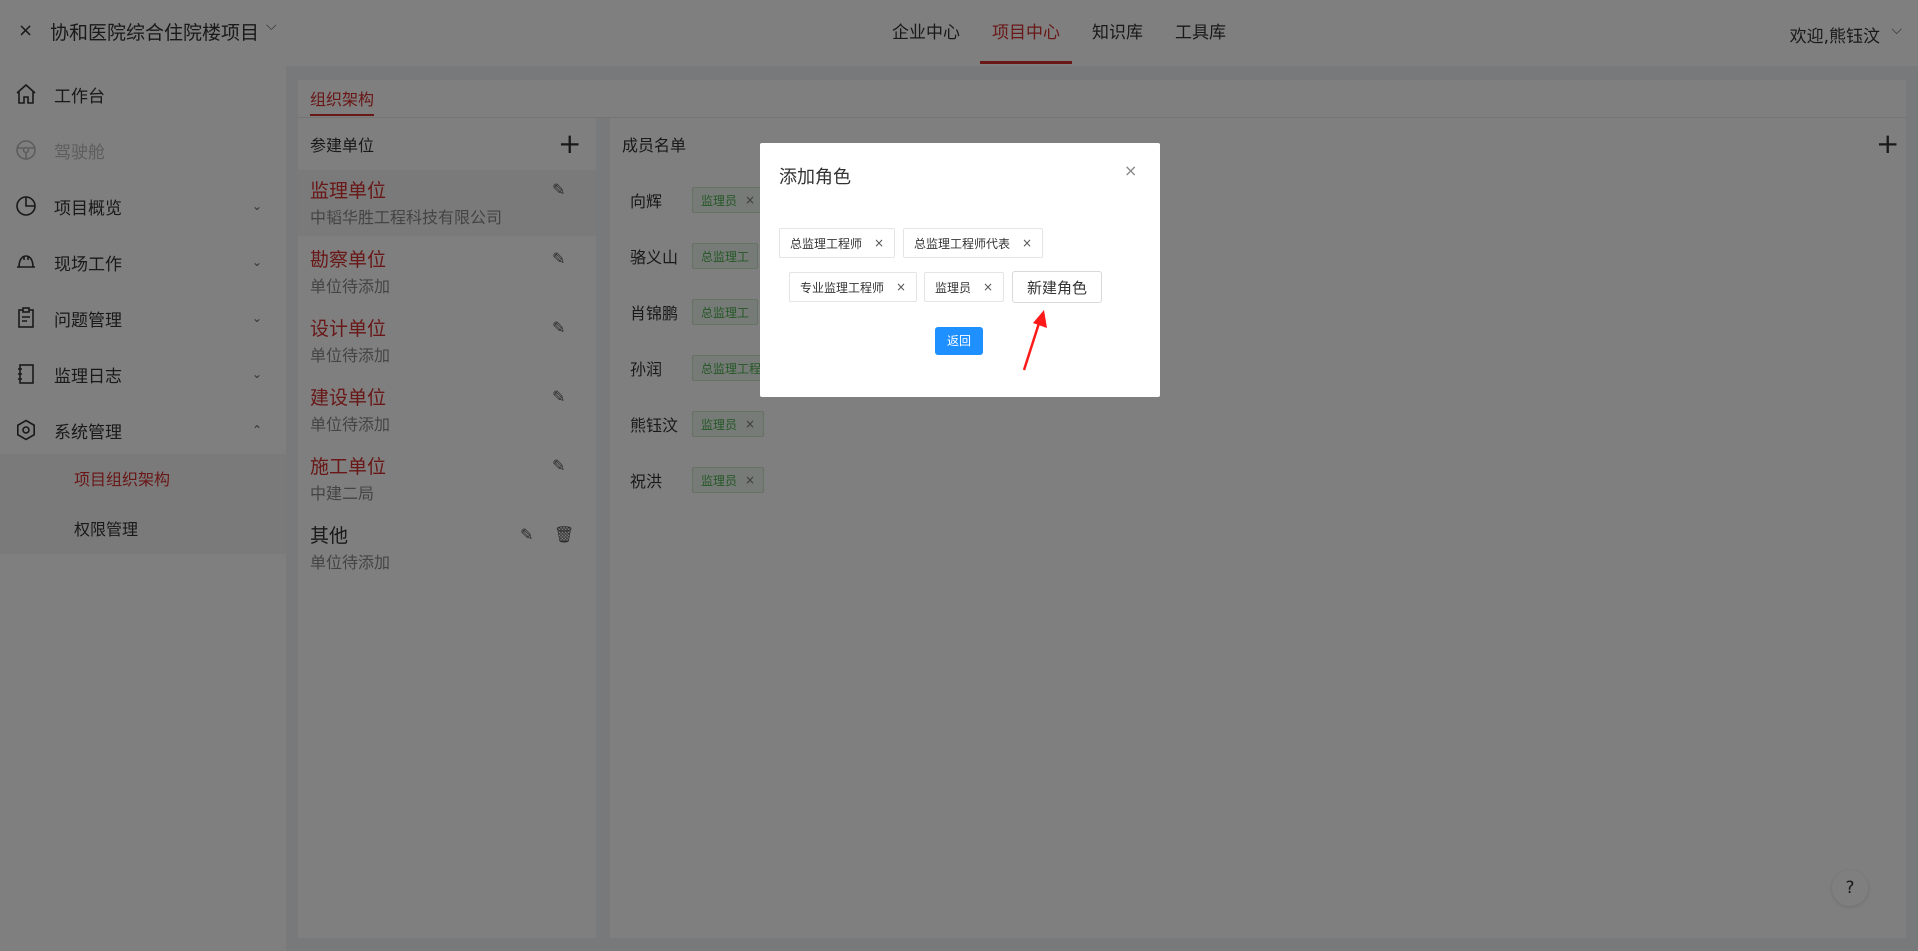 The width and height of the screenshot is (1918, 951). I want to click on dialog-title: 添加角色, so click(815, 177).